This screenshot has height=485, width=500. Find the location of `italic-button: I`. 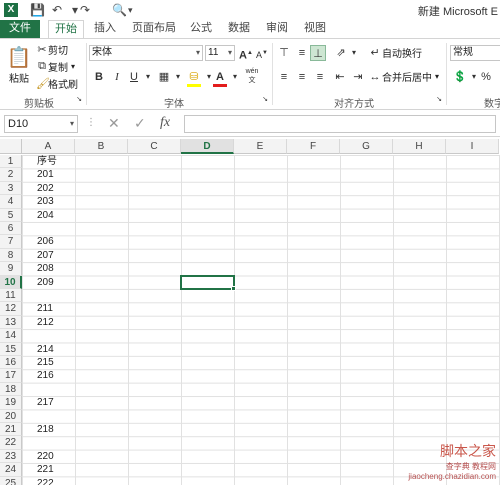

italic-button: I is located at coordinates (117, 77).